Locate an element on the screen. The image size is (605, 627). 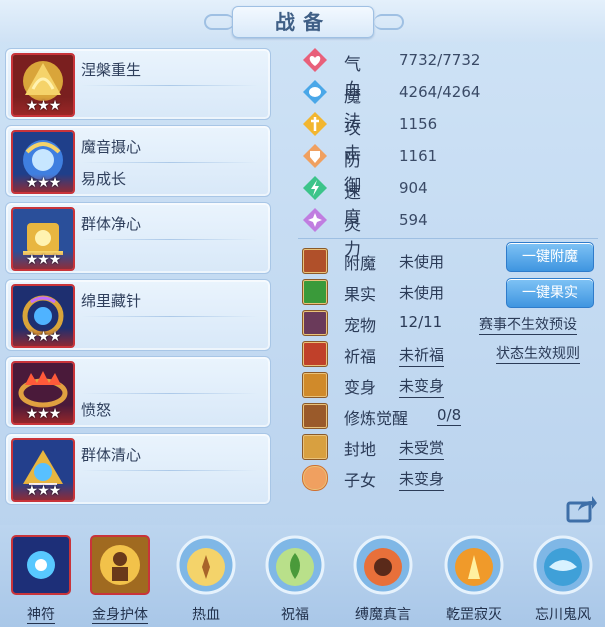
skill-name: 魔音摄心 is located at coordinates (111, 147).